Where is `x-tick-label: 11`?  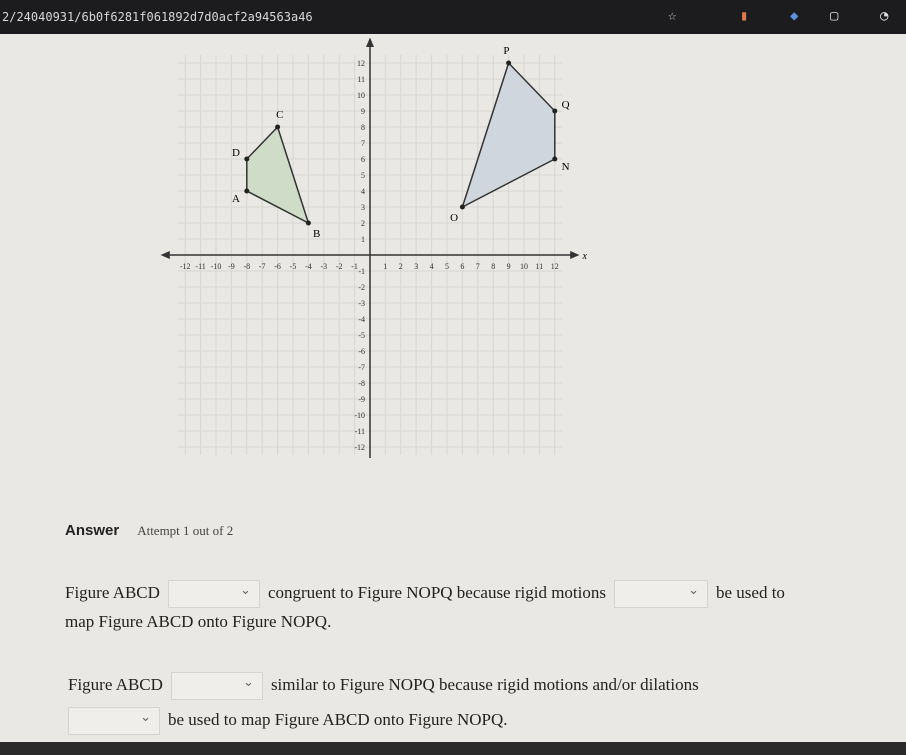 x-tick-label: 11 is located at coordinates (540, 266).